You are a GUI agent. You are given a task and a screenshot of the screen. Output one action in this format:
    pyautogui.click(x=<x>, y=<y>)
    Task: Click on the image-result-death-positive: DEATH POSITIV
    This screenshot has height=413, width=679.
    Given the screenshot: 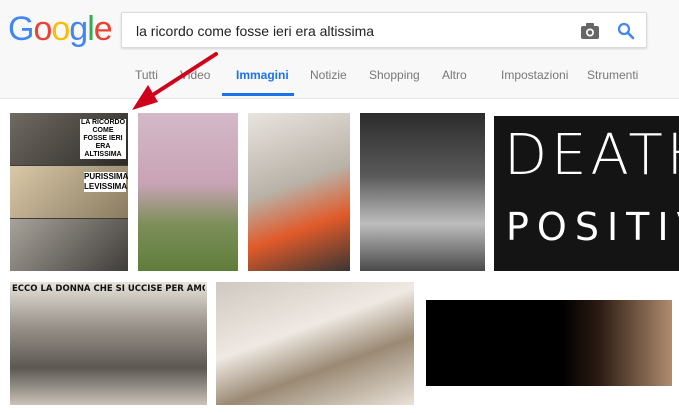 What is the action you would take?
    pyautogui.click(x=586, y=193)
    